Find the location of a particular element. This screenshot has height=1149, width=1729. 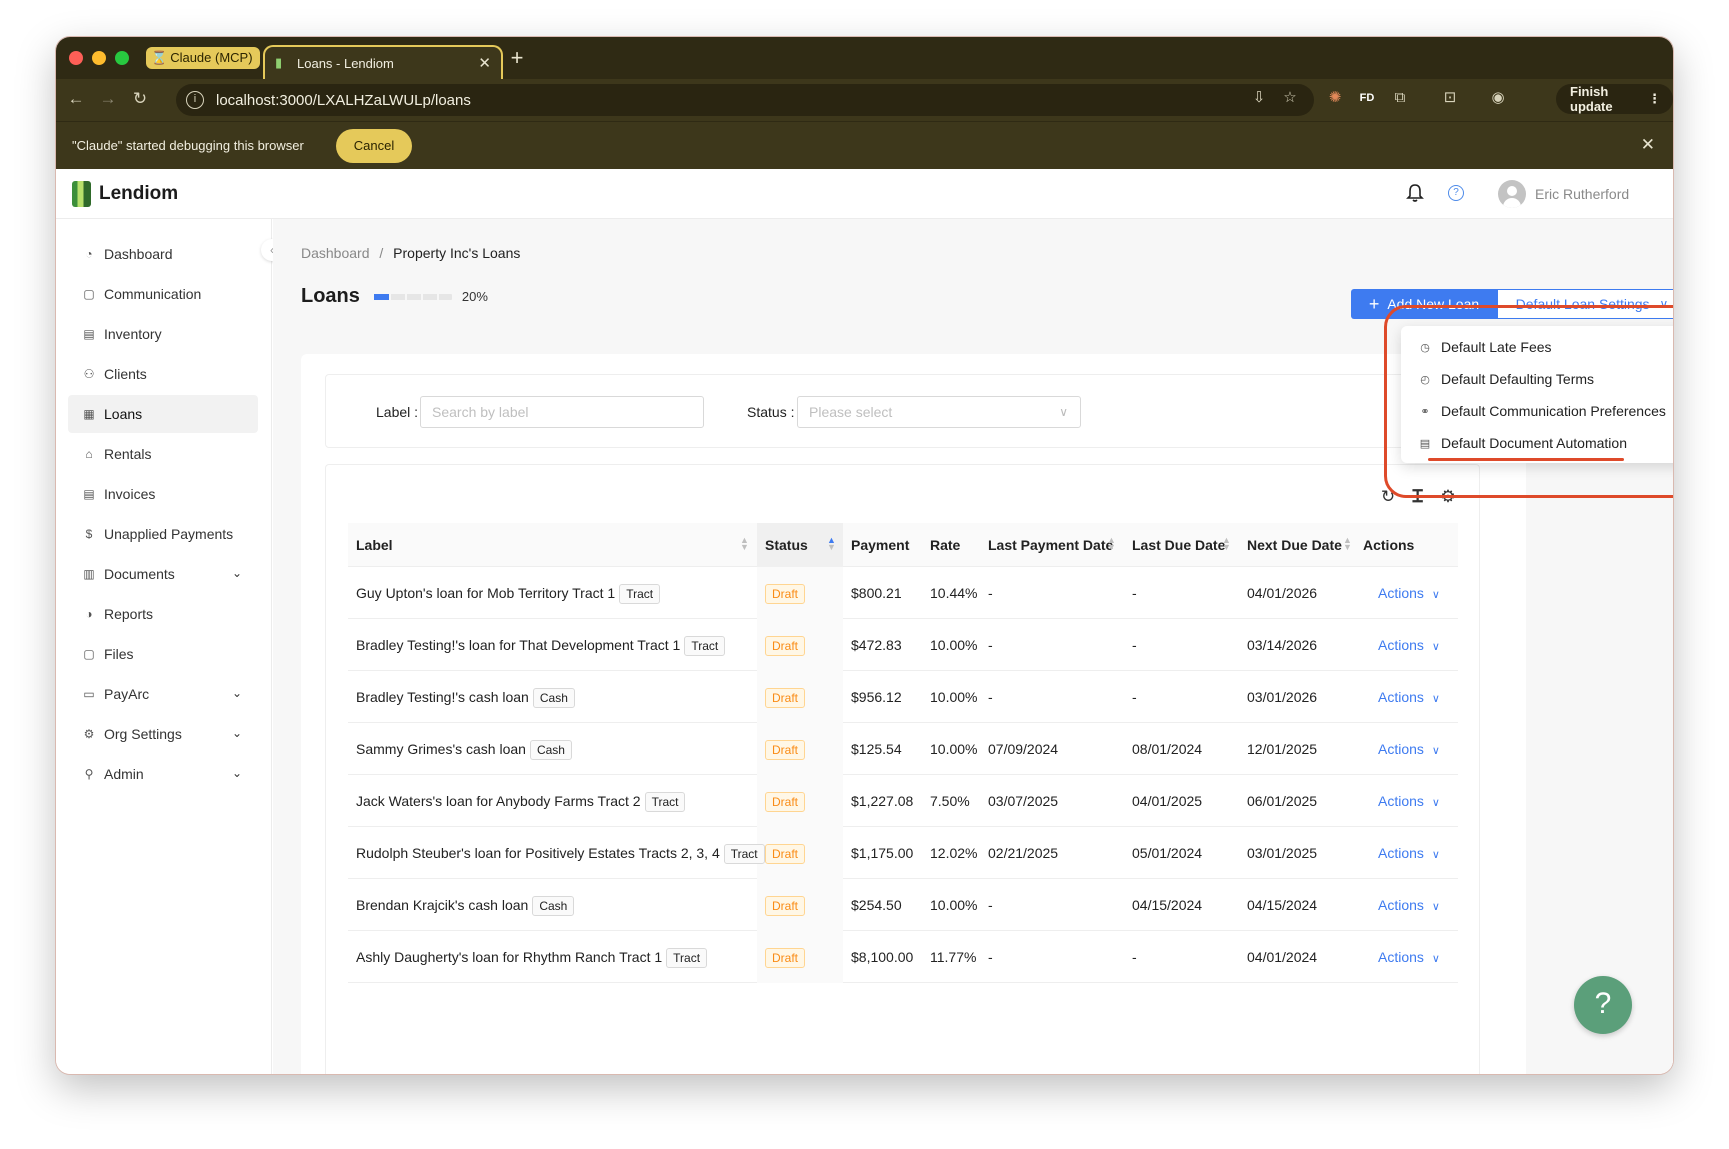

sidebar-item-inventory: ▤ Inventory is located at coordinates (163, 334).